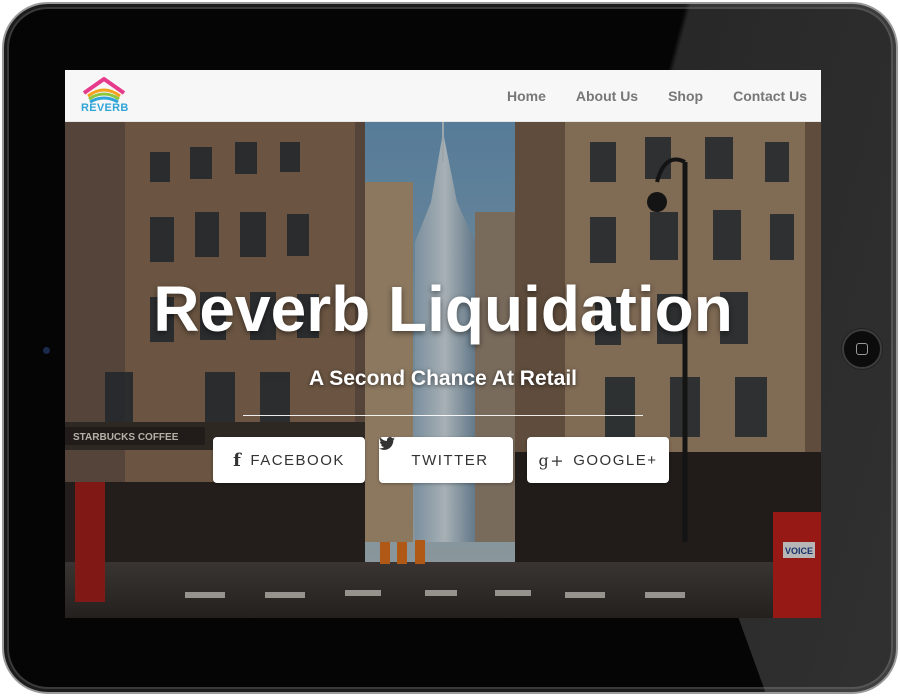 The height and width of the screenshot is (696, 900). Describe the element at coordinates (615, 460) in the screenshot. I see `google-plus-label: GOOGLE+` at that location.